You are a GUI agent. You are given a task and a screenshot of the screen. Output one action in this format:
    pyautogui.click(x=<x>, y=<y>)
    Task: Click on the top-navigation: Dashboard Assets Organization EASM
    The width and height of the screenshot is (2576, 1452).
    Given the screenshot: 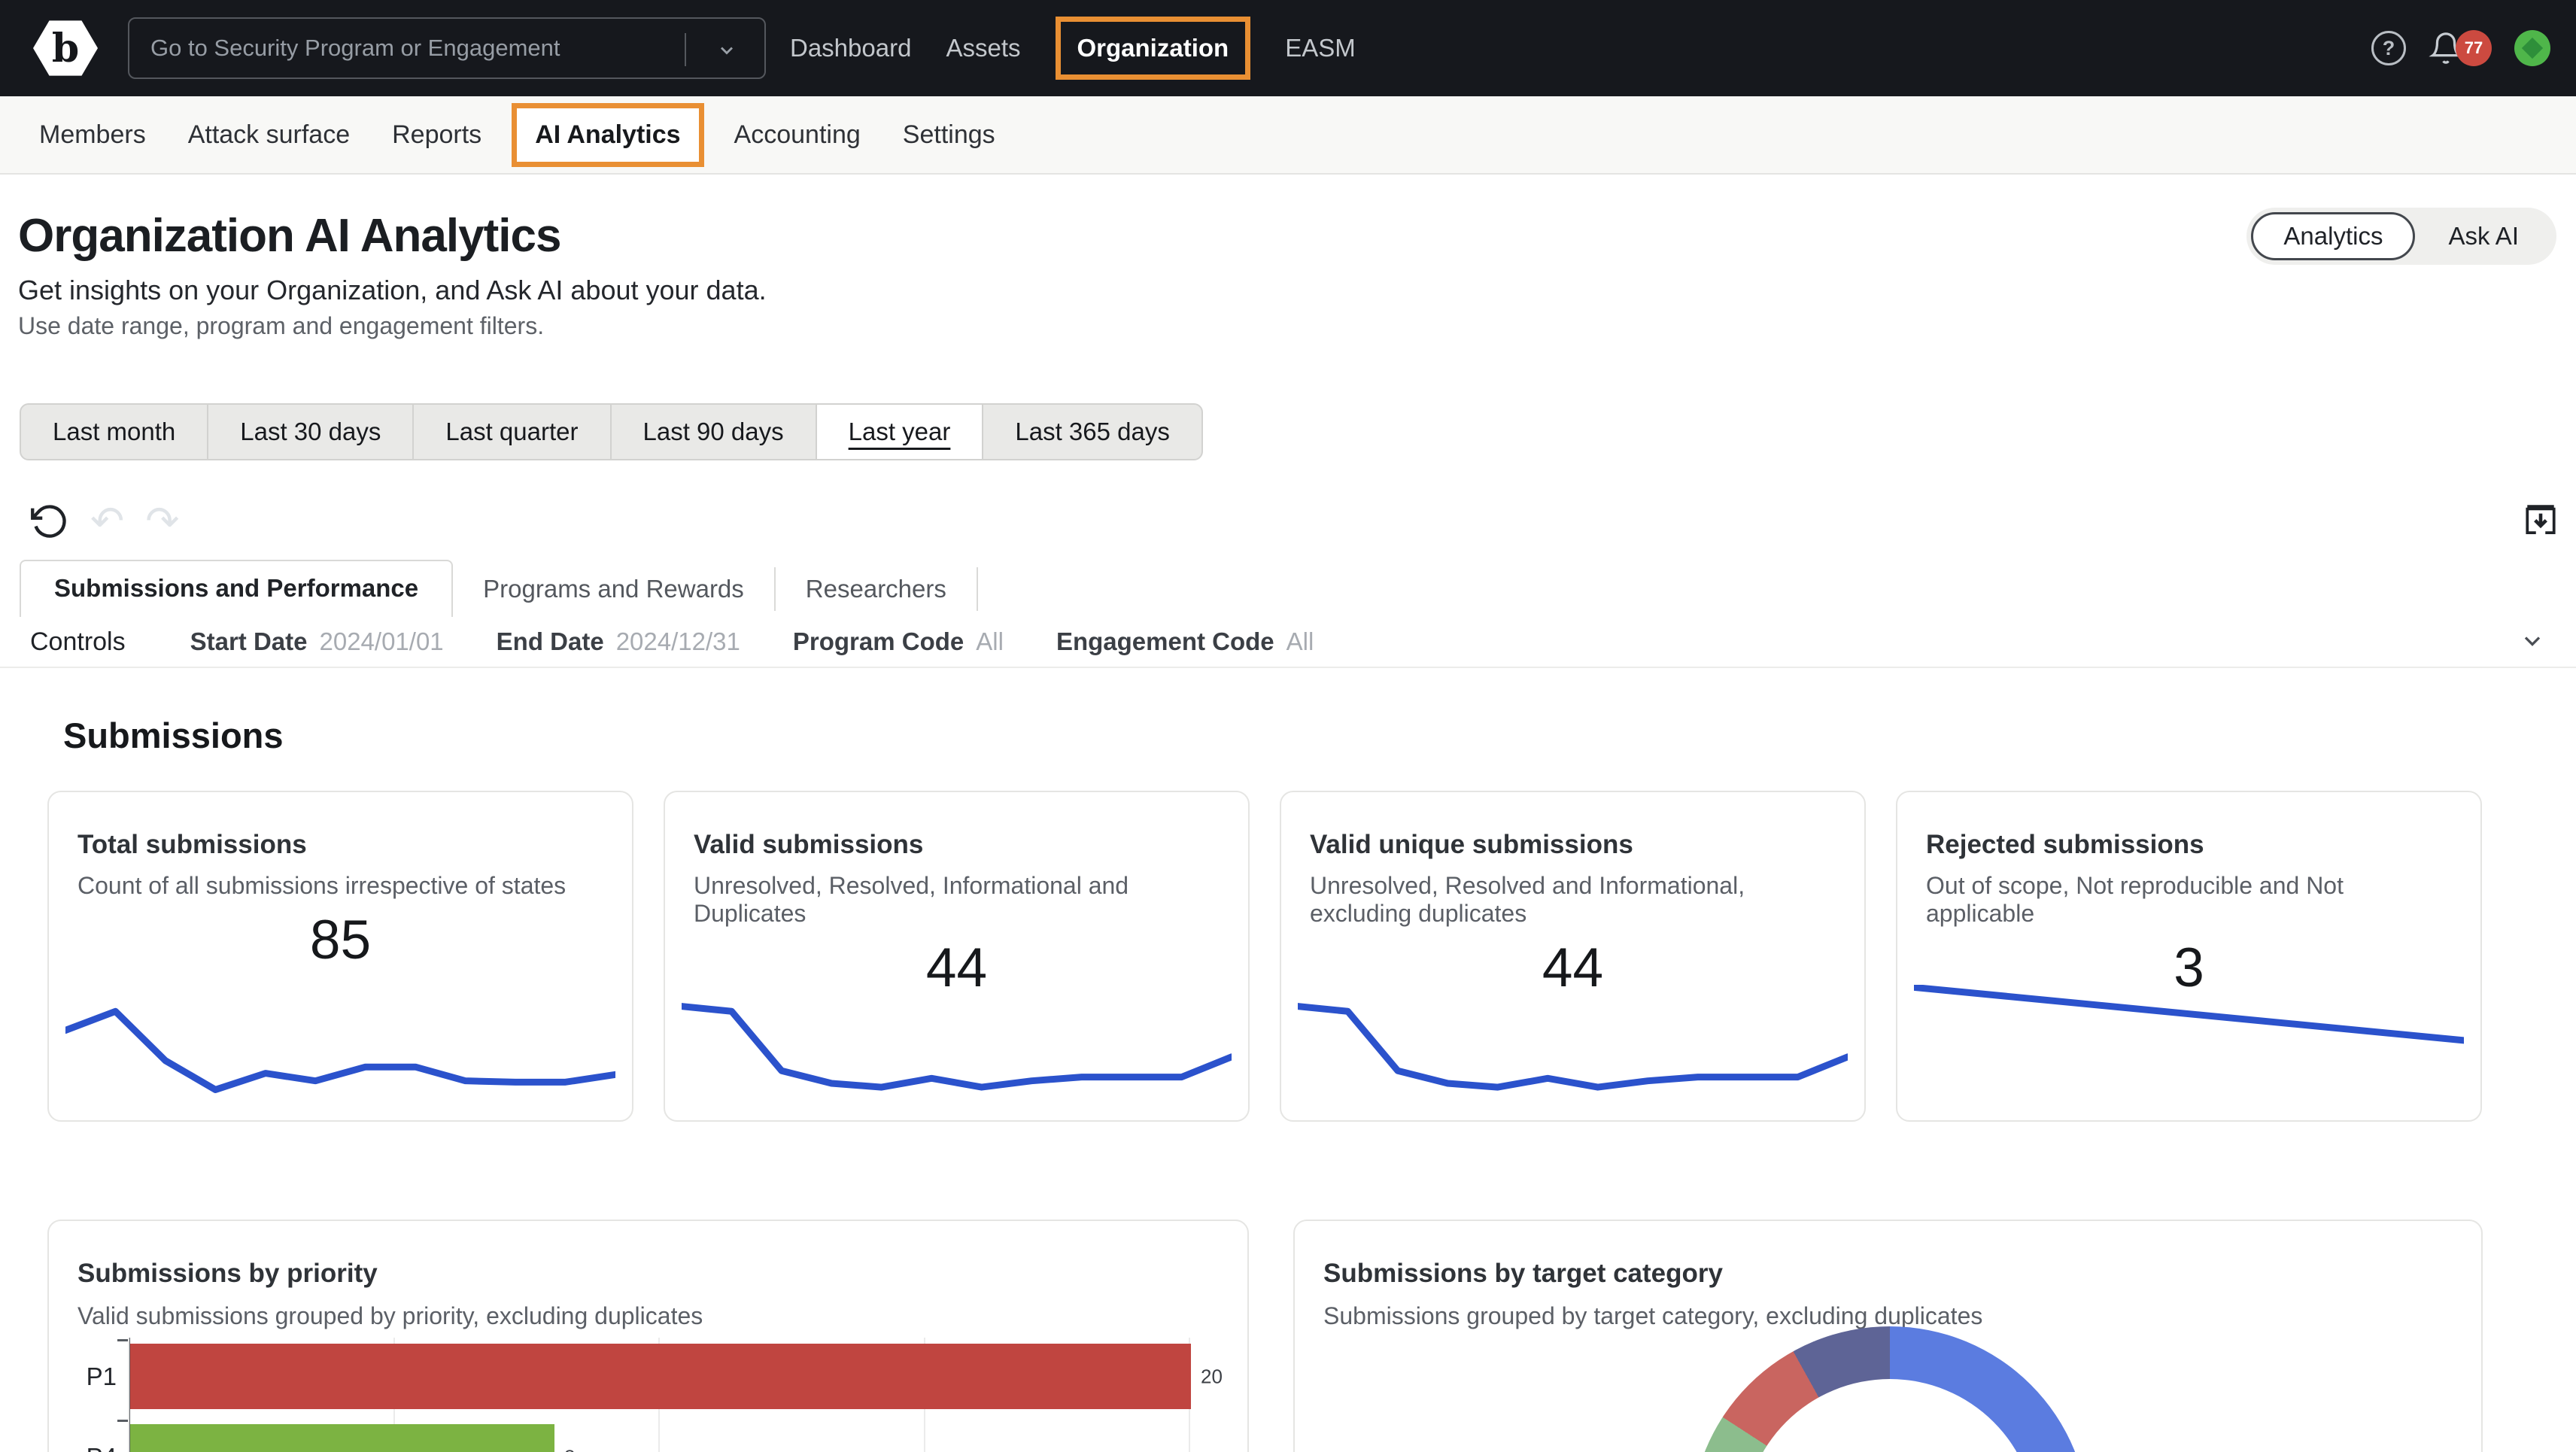 What is the action you would take?
    pyautogui.click(x=1073, y=48)
    